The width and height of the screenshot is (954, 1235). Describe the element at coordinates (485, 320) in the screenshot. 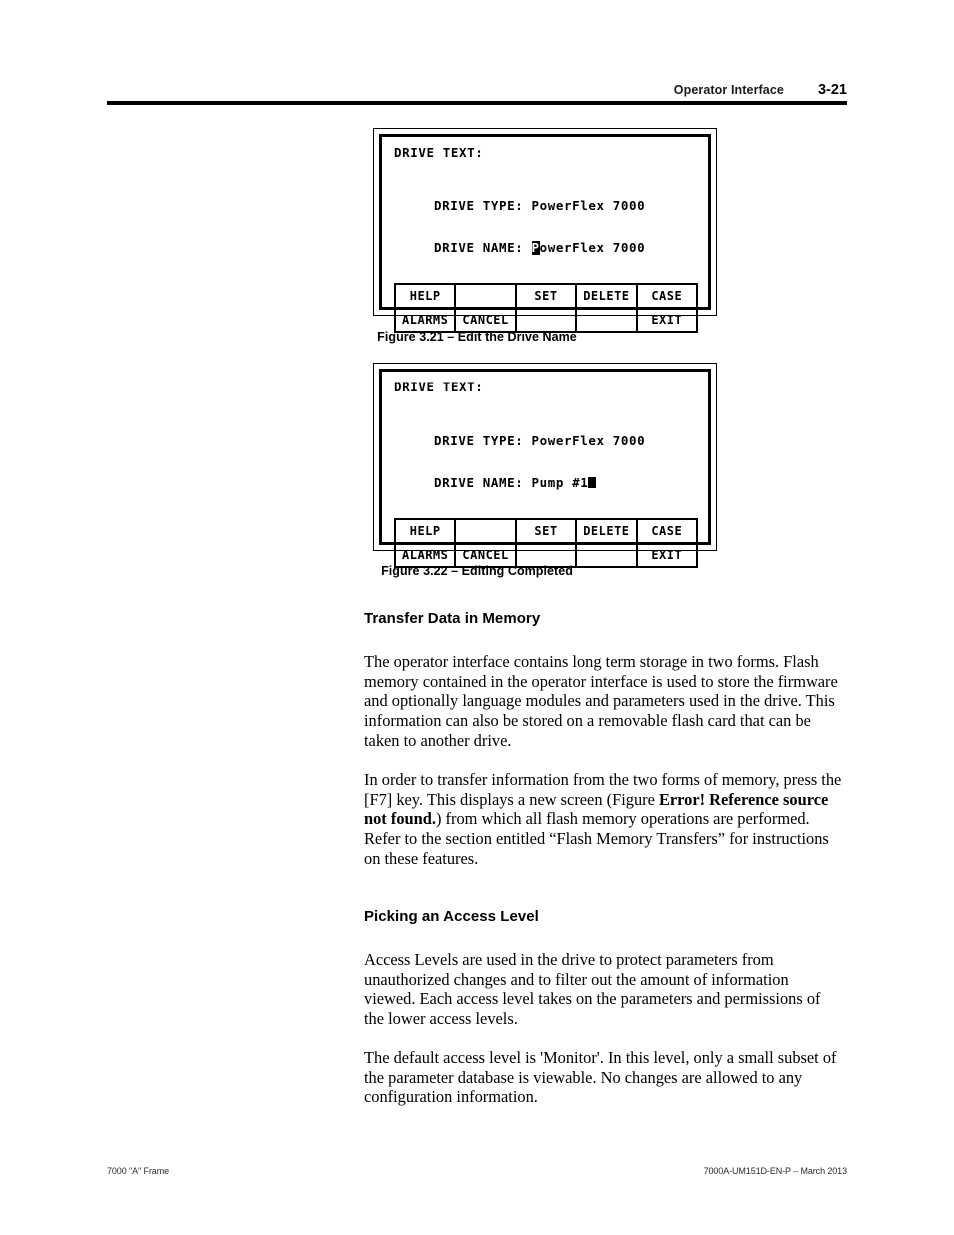

I see `softkey-f7-cancel: CANCEL` at that location.